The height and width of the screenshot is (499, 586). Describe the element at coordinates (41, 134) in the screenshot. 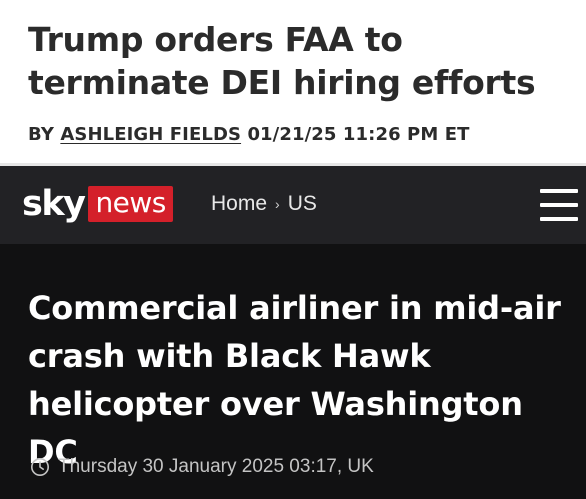

I see `byline-prefix: BY` at that location.